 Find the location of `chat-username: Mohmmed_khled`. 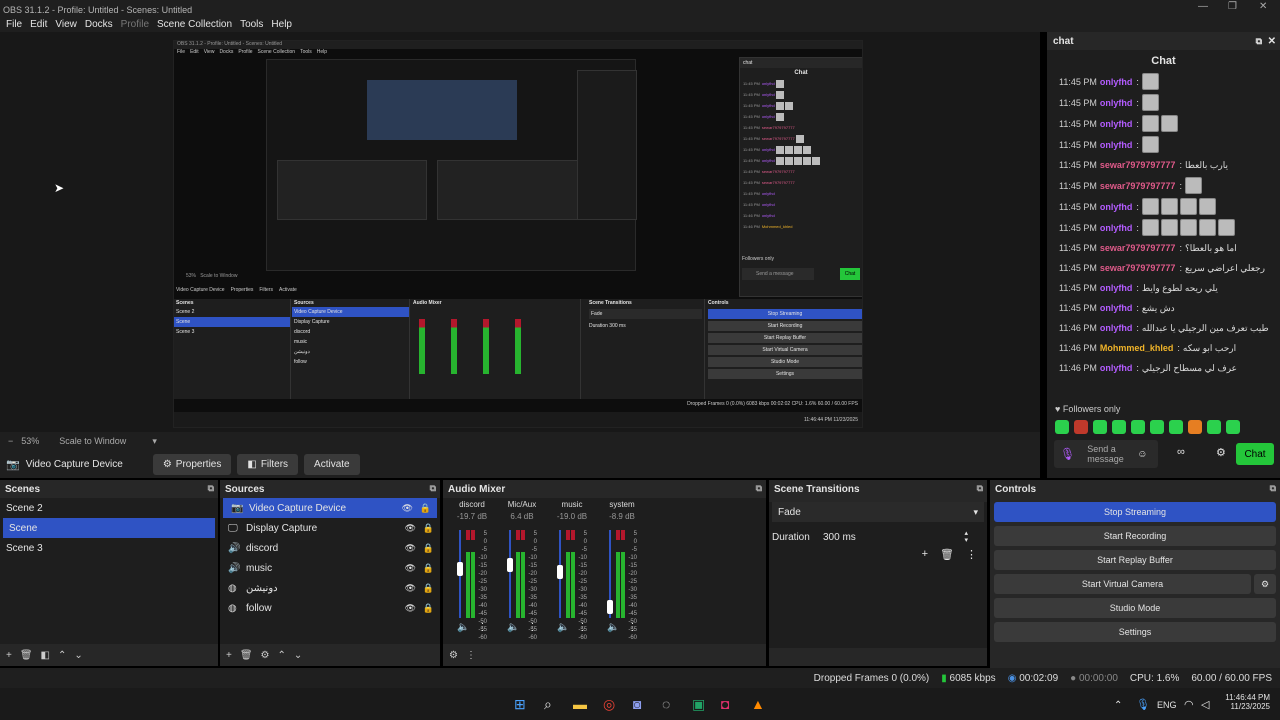

chat-username: Mohmmed_khled is located at coordinates (1137, 348).